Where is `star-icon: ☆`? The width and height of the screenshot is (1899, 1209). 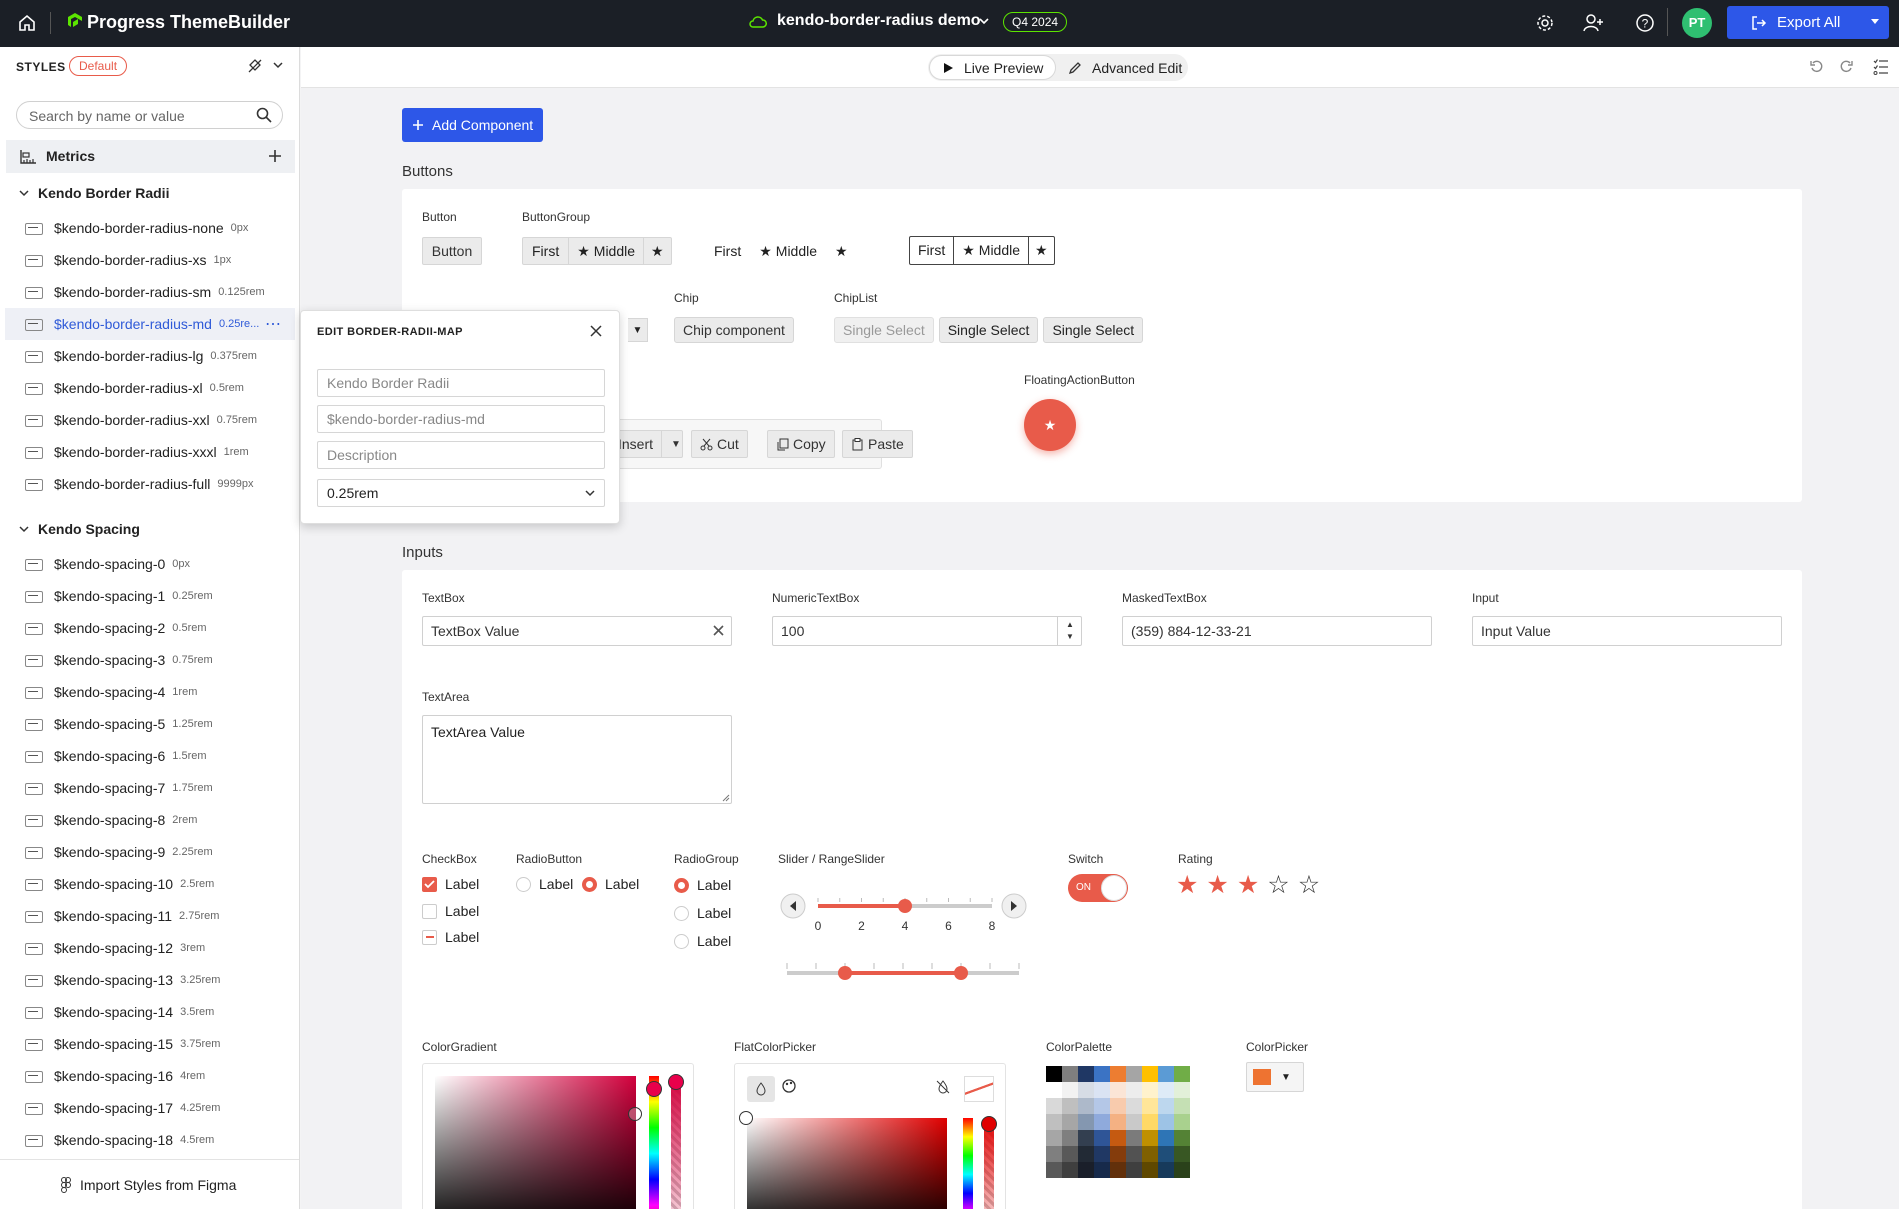
star-icon: ☆ is located at coordinates (1278, 885).